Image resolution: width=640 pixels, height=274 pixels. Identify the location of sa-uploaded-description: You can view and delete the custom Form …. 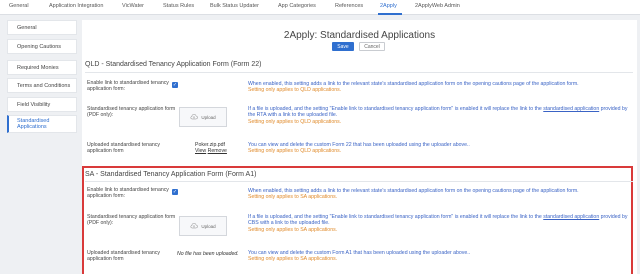
(438, 256).